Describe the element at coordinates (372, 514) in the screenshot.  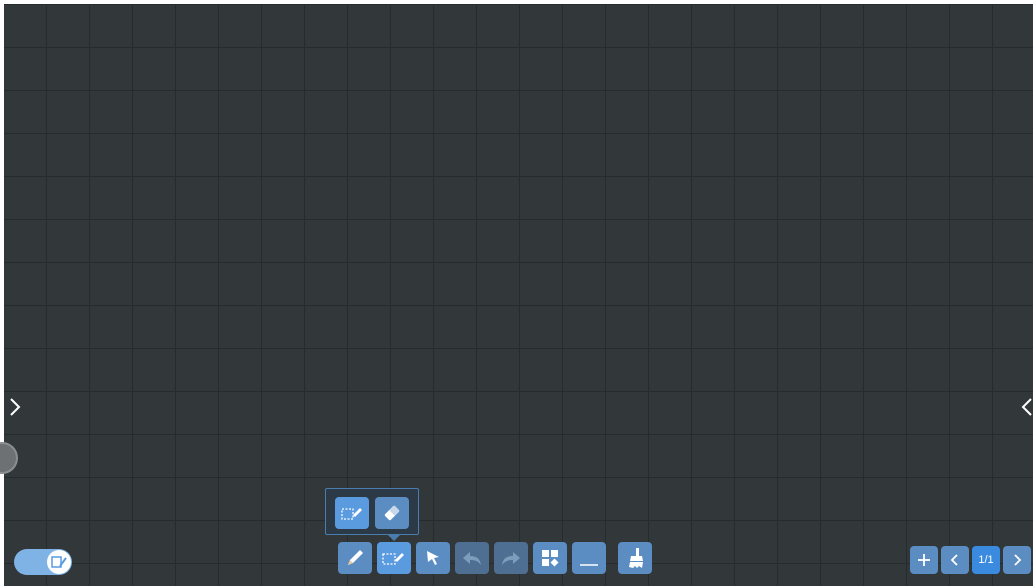
I see `eraser-options-popup` at that location.